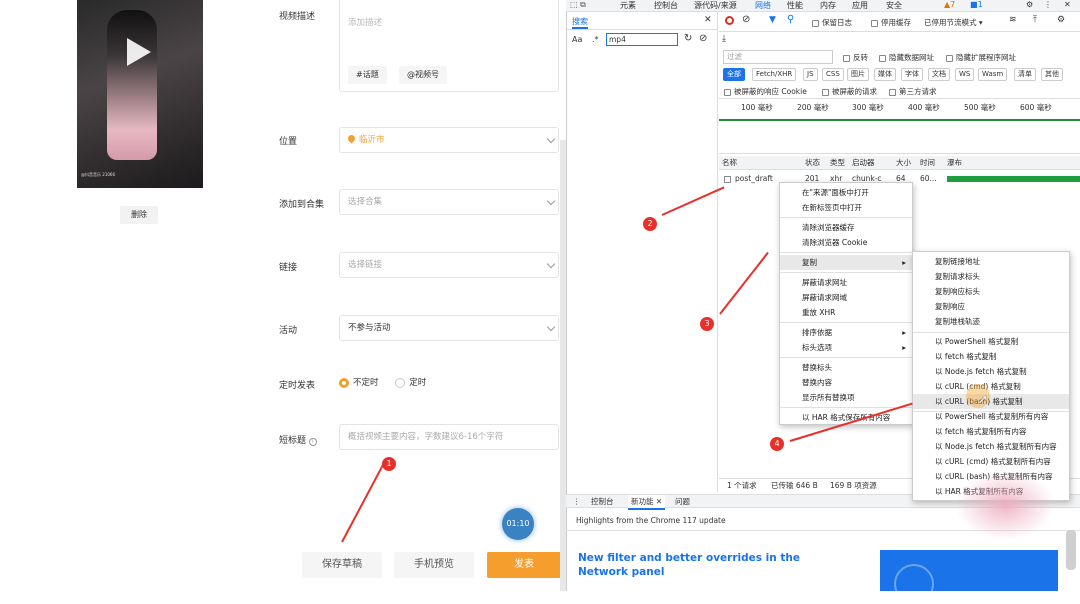 Image resolution: width=1080 pixels, height=604 pixels. What do you see at coordinates (1029, 4) in the screenshot?
I see `settings-icon: ⚙` at bounding box center [1029, 4].